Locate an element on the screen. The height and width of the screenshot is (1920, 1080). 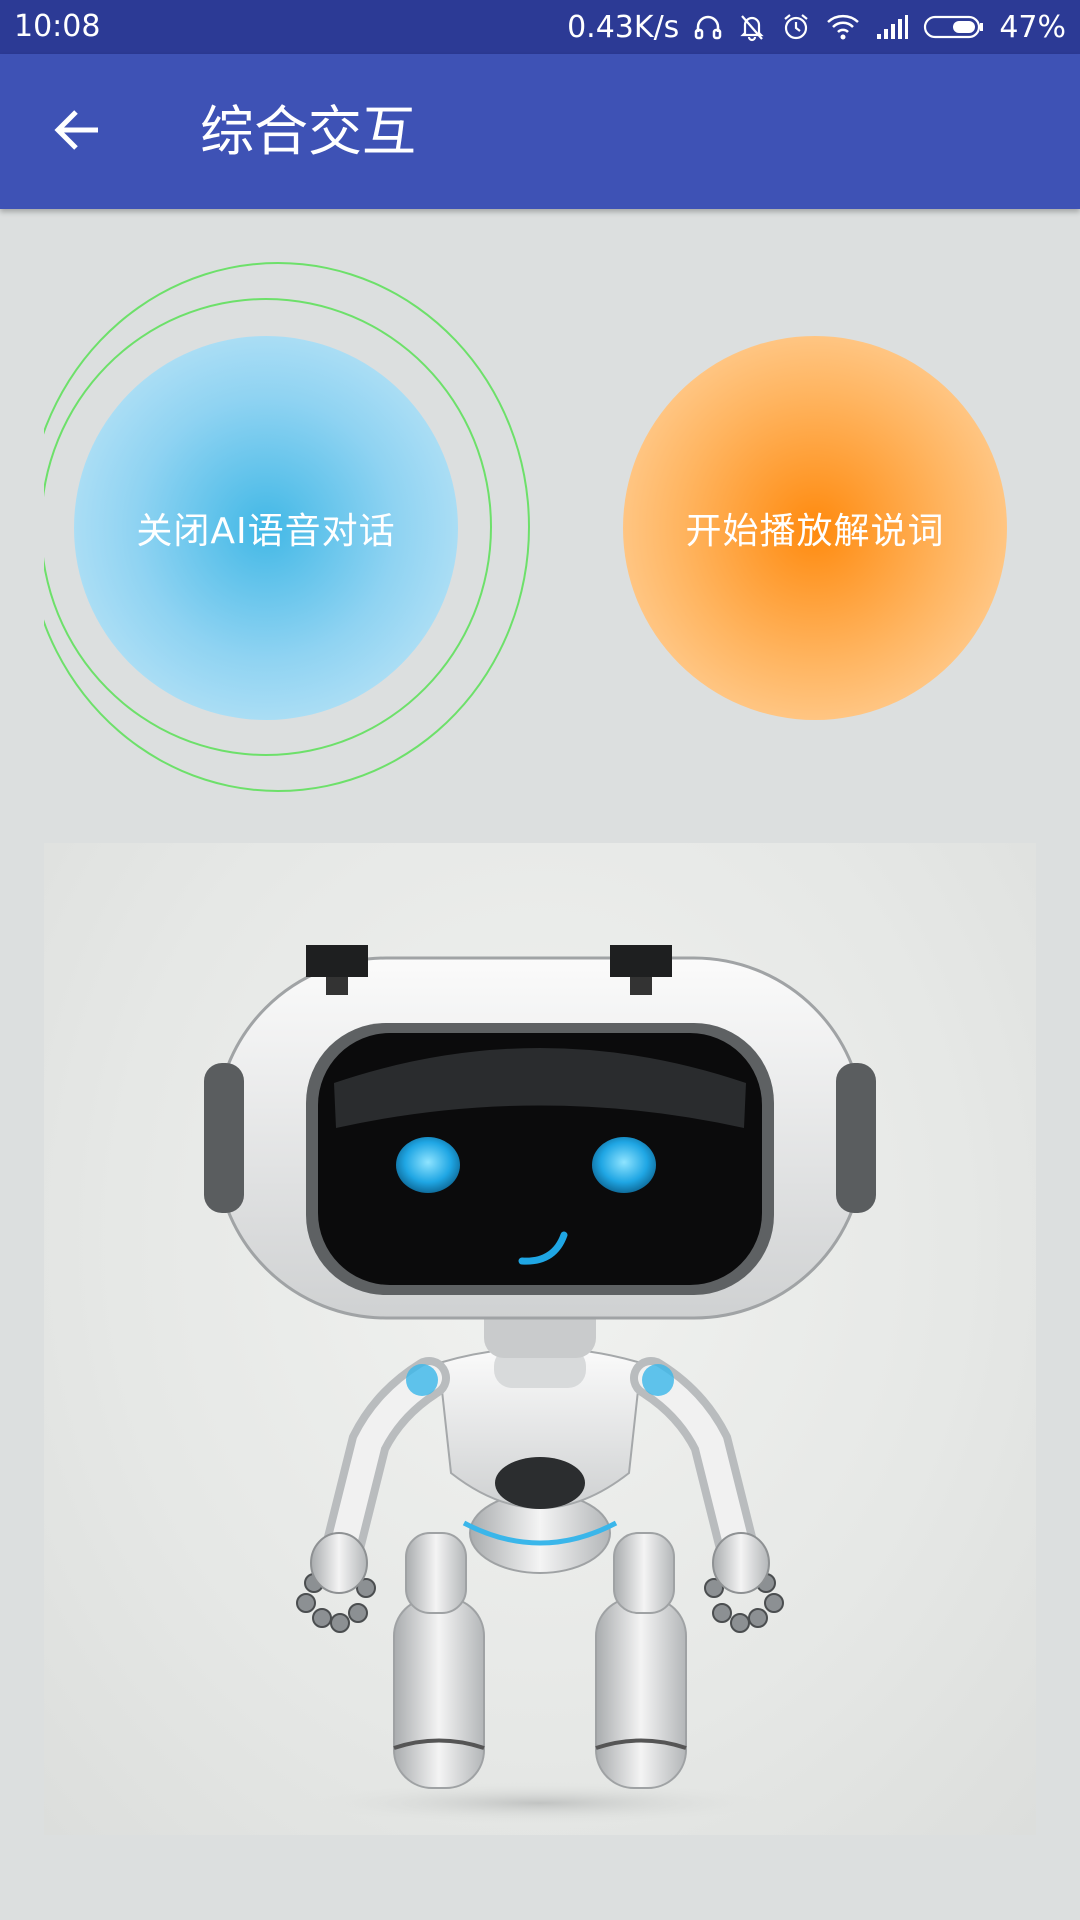
battery-percent: 47% is located at coordinates (1032, 27).